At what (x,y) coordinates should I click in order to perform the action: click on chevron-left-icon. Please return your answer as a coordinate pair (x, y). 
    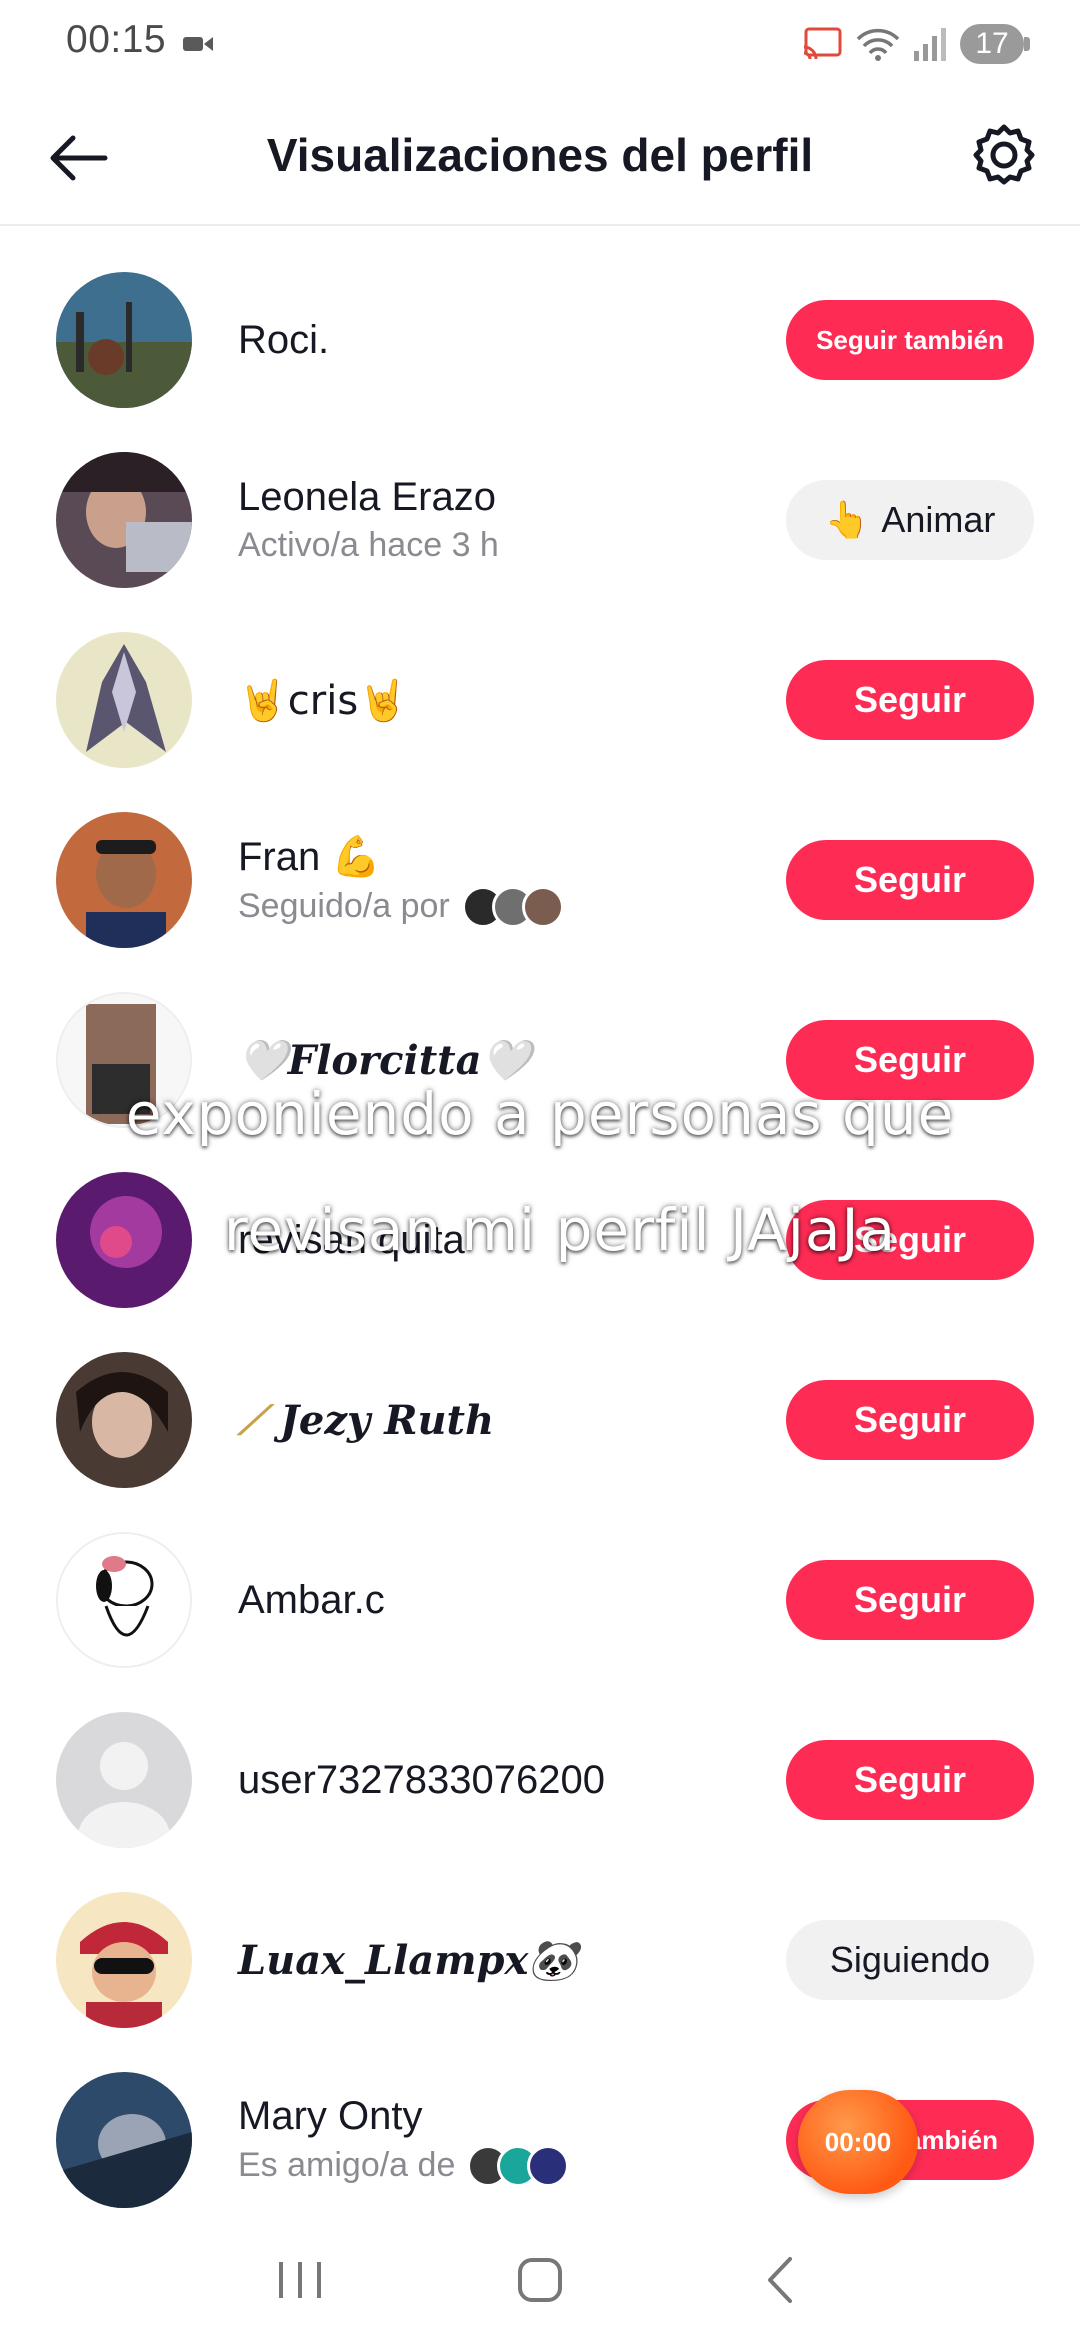
    Looking at the image, I should click on (780, 2280).